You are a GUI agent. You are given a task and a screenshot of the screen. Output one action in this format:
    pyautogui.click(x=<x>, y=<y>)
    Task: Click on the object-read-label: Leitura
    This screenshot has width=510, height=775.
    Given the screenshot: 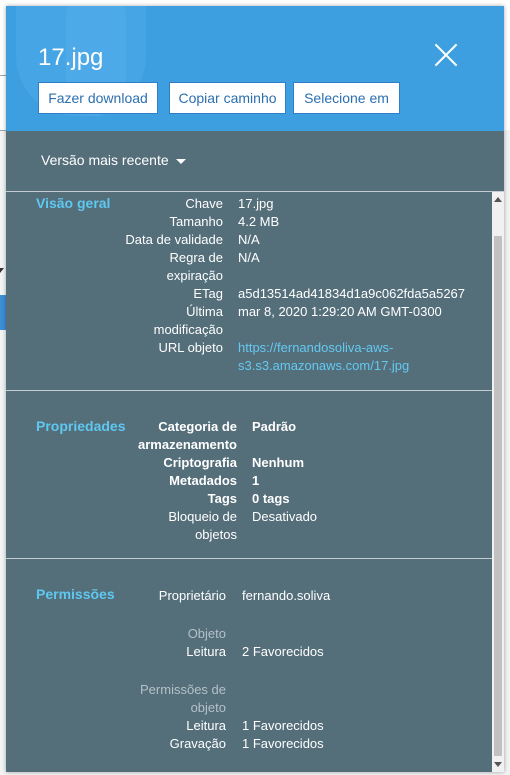 What is the action you would take?
    pyautogui.click(x=206, y=651)
    